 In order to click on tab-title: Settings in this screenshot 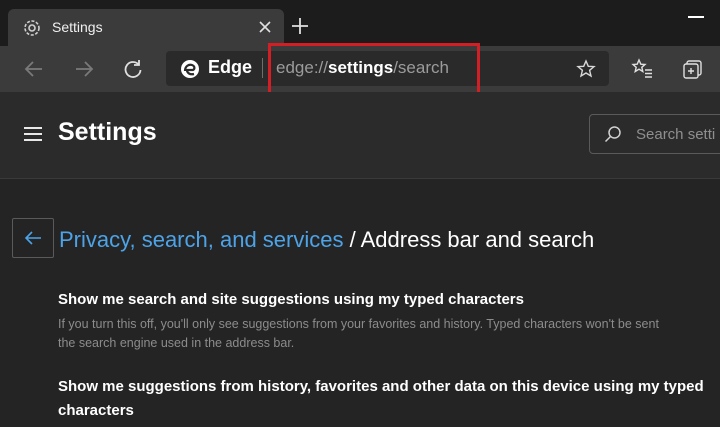, I will do `click(77, 27)`.